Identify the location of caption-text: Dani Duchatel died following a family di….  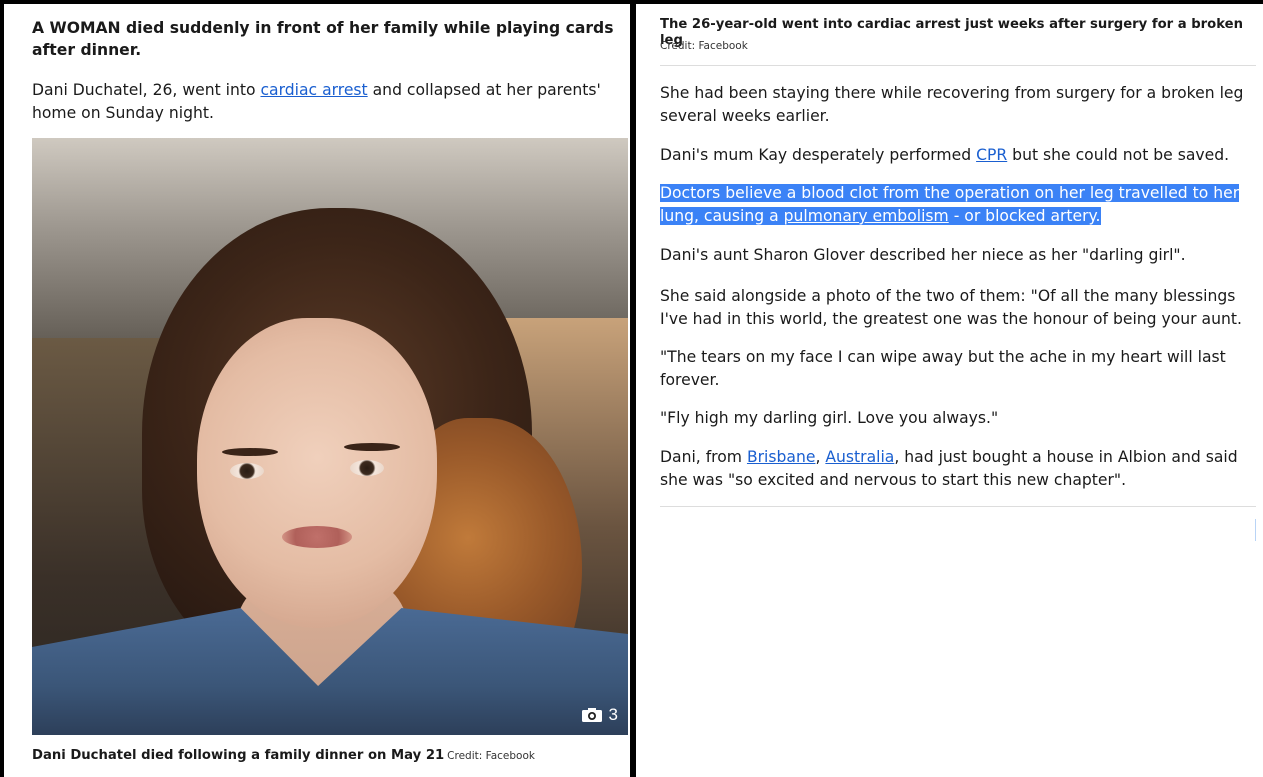
(238, 755).